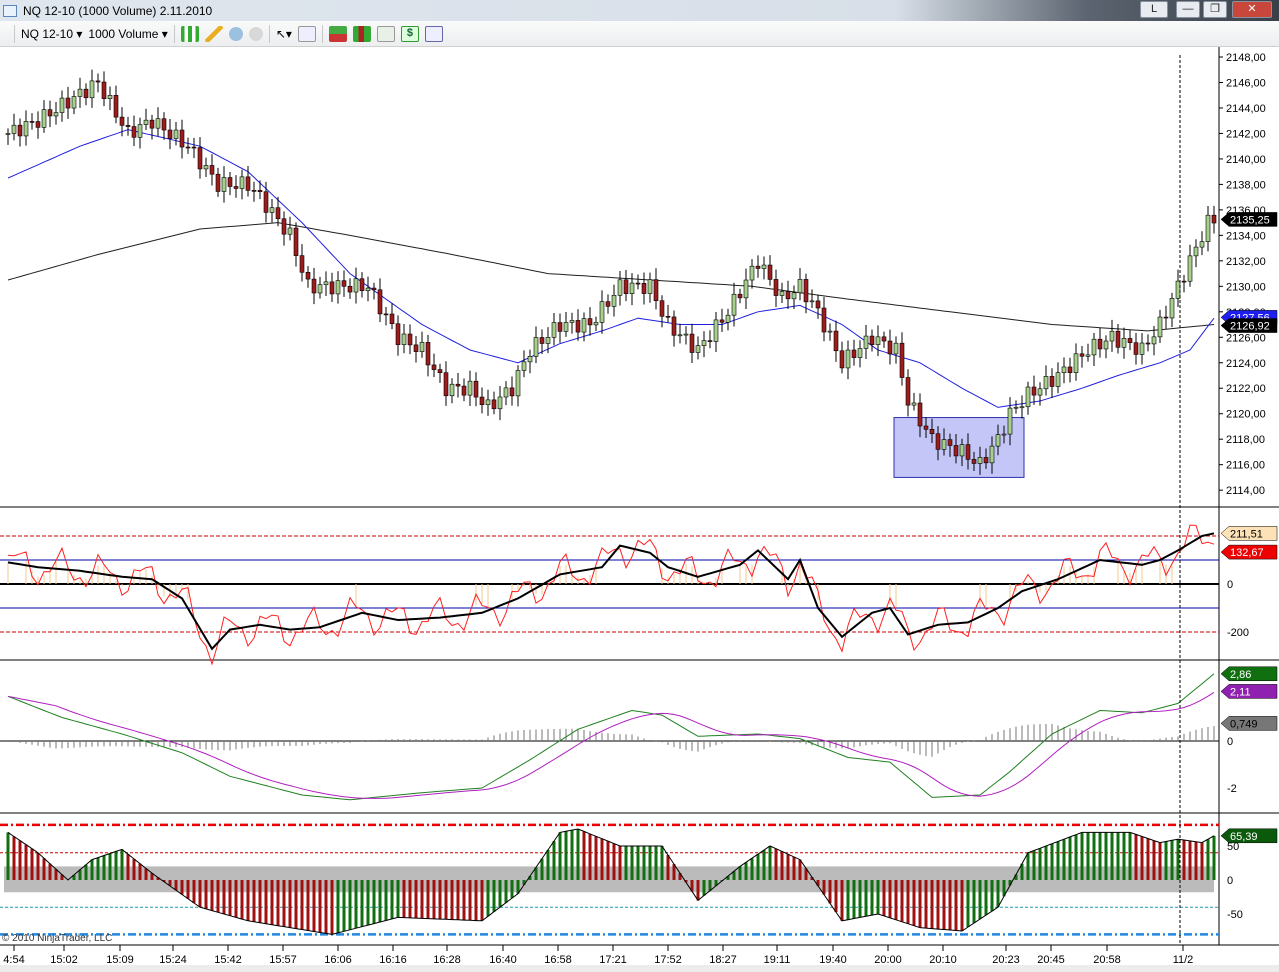 The width and height of the screenshot is (1279, 972). Describe the element at coordinates (393, 960) in the screenshot. I see `x-tick-label: 16:16` at that location.